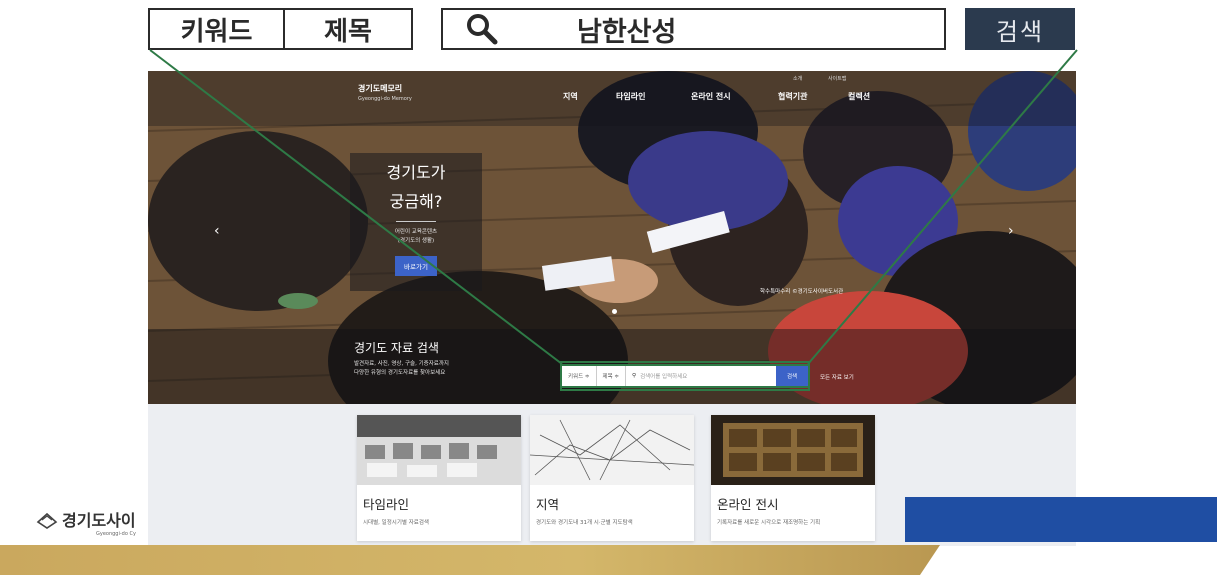 This screenshot has height=575, width=1217. What do you see at coordinates (1061, 519) in the screenshot?
I see `footer-blue-band` at bounding box center [1061, 519].